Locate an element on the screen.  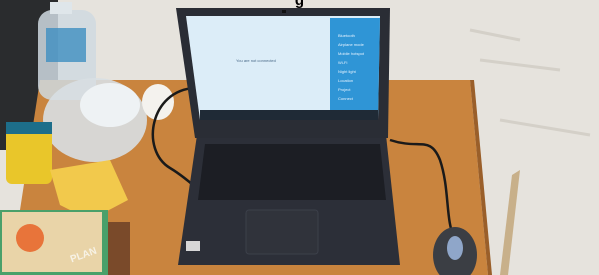
screen-heading: You are not connected is located at coordinates (256, 60).